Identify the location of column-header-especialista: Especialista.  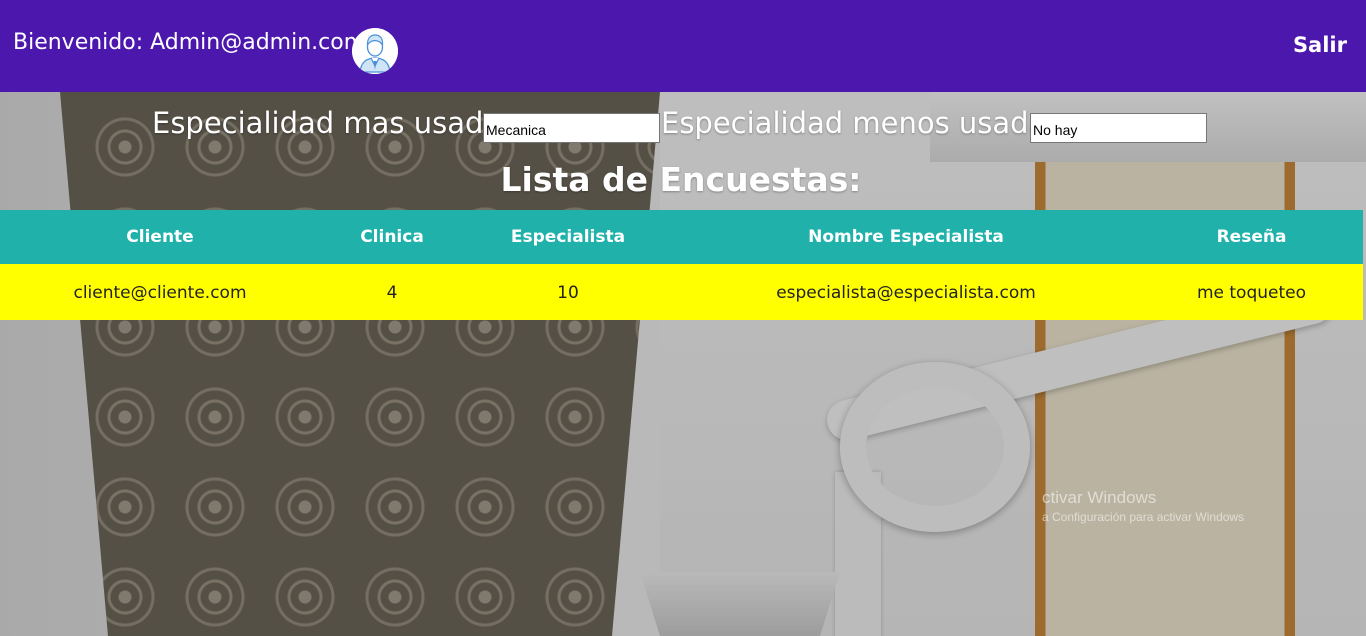
(568, 236).